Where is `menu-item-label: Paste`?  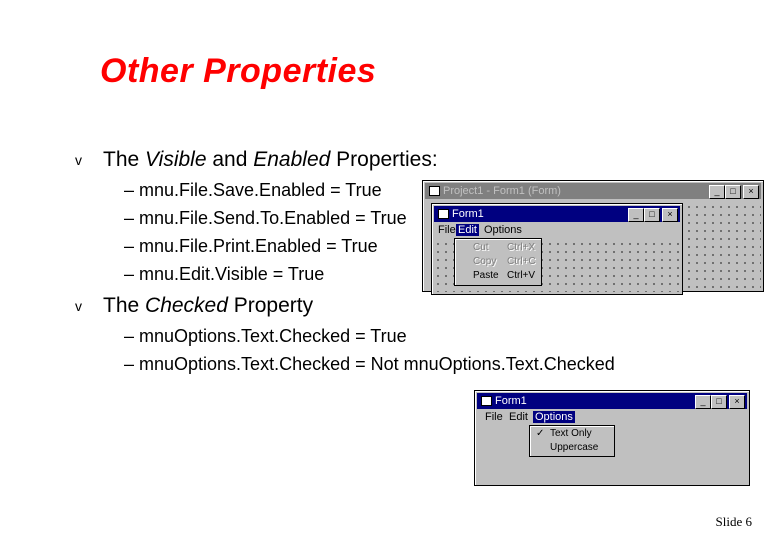 menu-item-label: Paste is located at coordinates (486, 275).